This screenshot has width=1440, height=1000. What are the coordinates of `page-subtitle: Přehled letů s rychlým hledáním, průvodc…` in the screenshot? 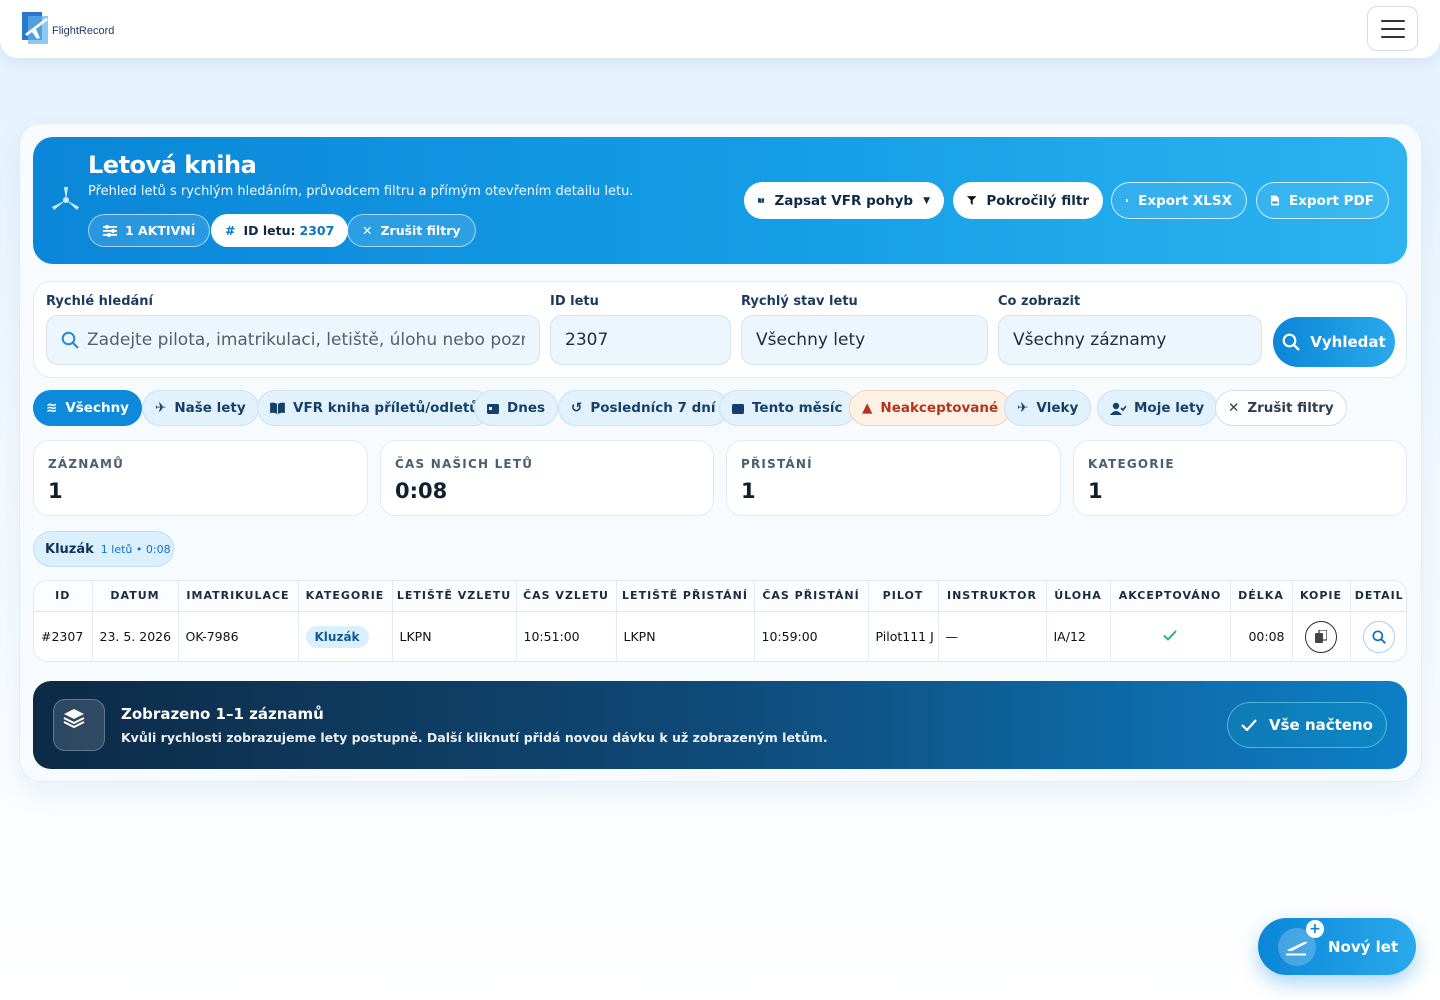 It's located at (361, 191).